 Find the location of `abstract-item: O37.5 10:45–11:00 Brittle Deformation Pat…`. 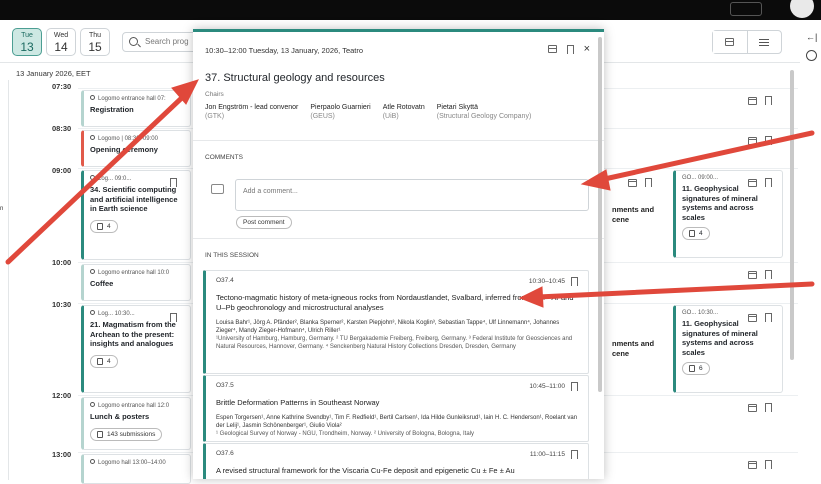

abstract-item: O37.5 10:45–11:00 Brittle Deformation Pat… is located at coordinates (396, 408).